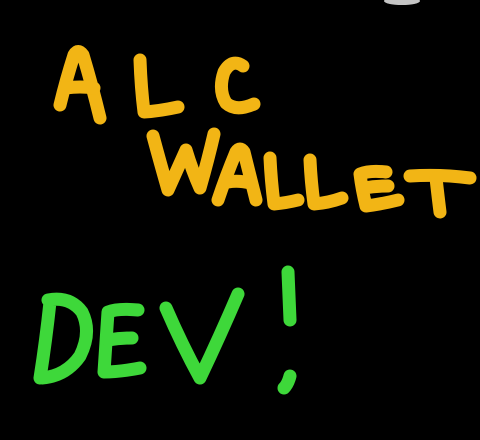 The height and width of the screenshot is (440, 480). Describe the element at coordinates (80, 87) in the screenshot. I see `letter-a-1-bar` at that location.